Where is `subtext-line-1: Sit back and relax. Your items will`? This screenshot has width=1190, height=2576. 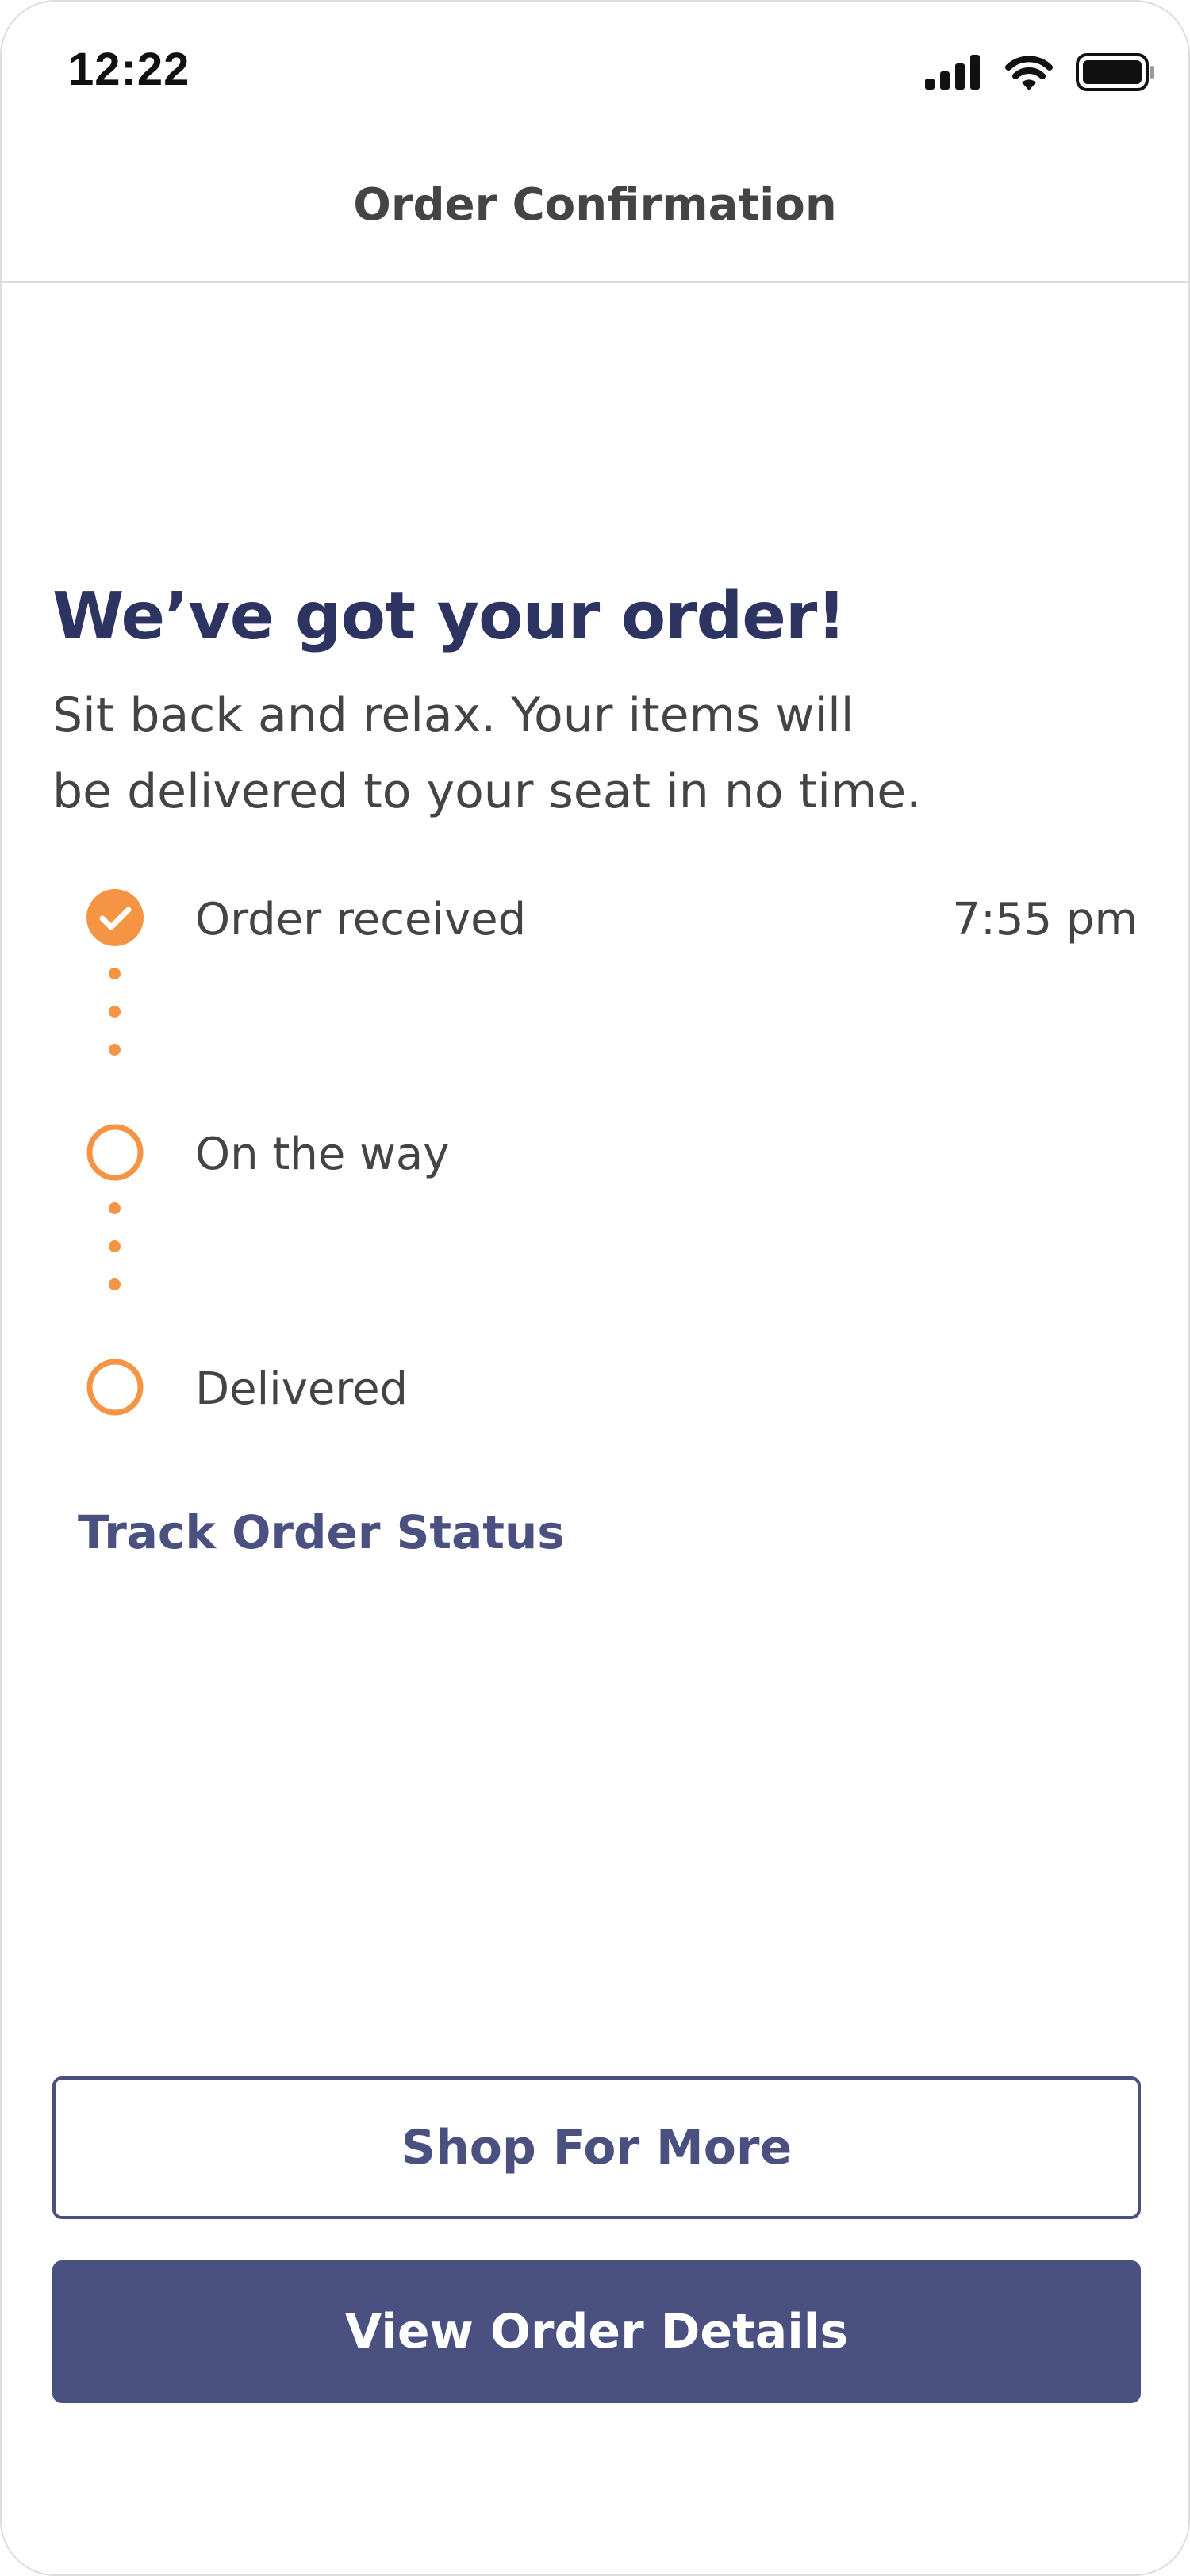 subtext-line-1: Sit back and relax. Your items will is located at coordinates (453, 715).